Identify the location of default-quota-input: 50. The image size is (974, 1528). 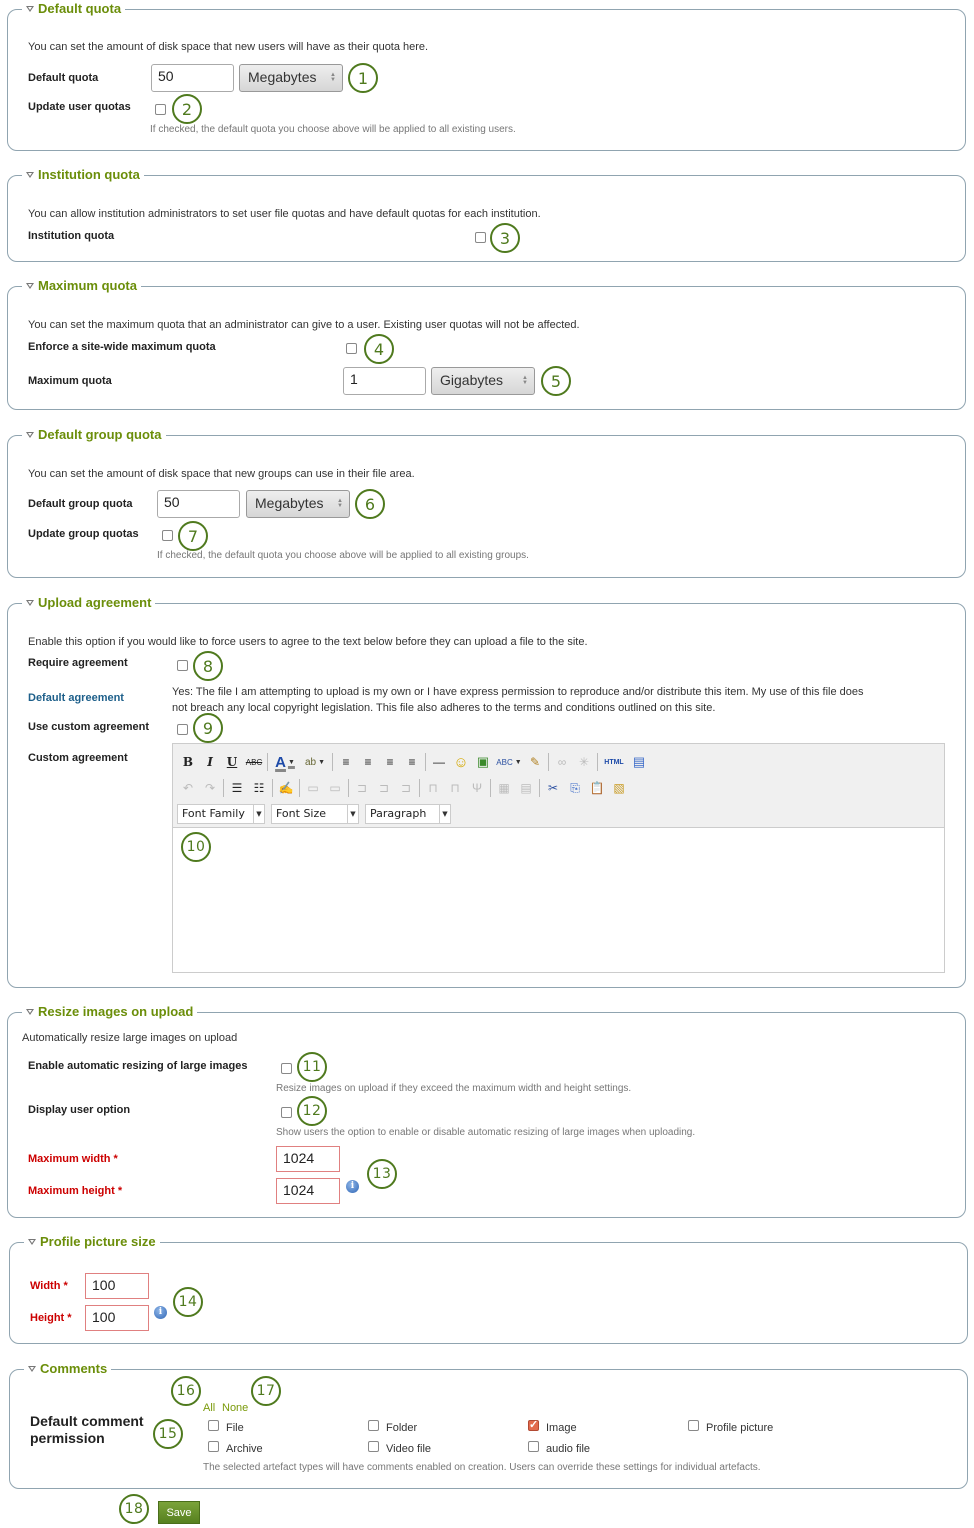
(192, 78).